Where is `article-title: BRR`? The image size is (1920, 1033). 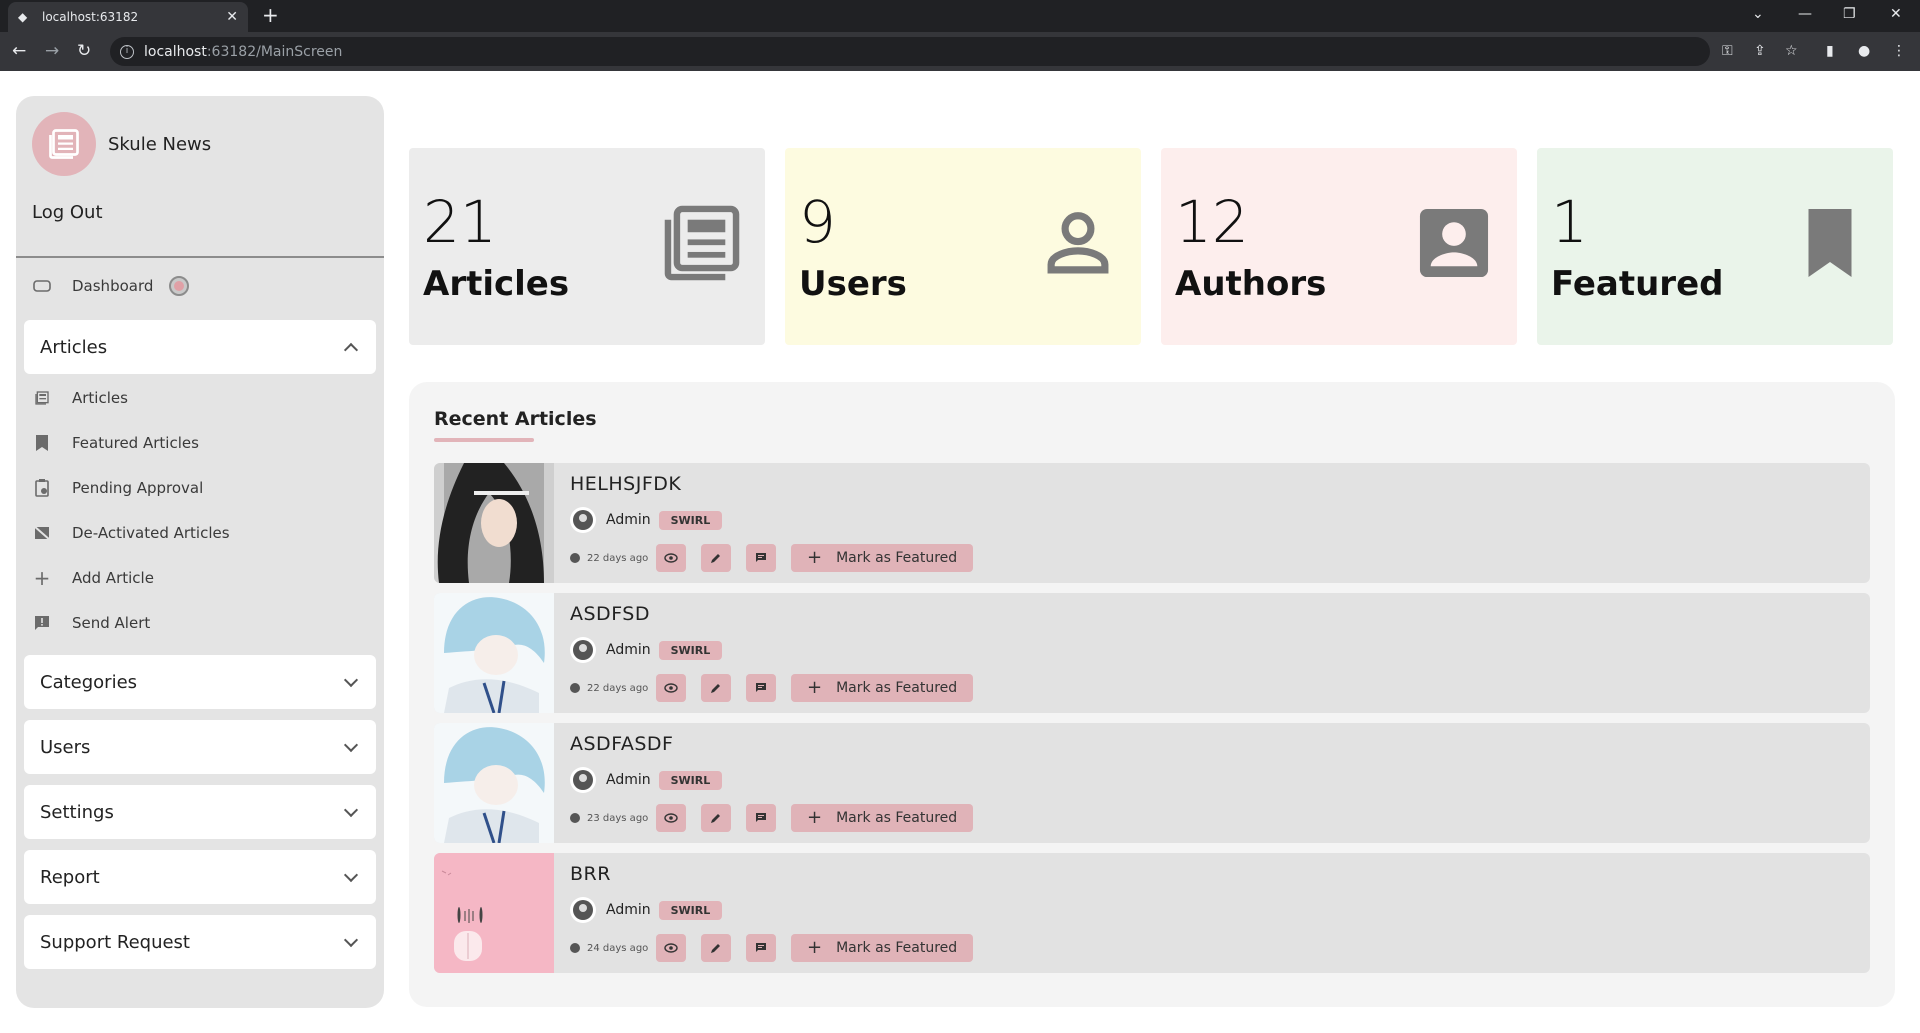 article-title: BRR is located at coordinates (590, 874).